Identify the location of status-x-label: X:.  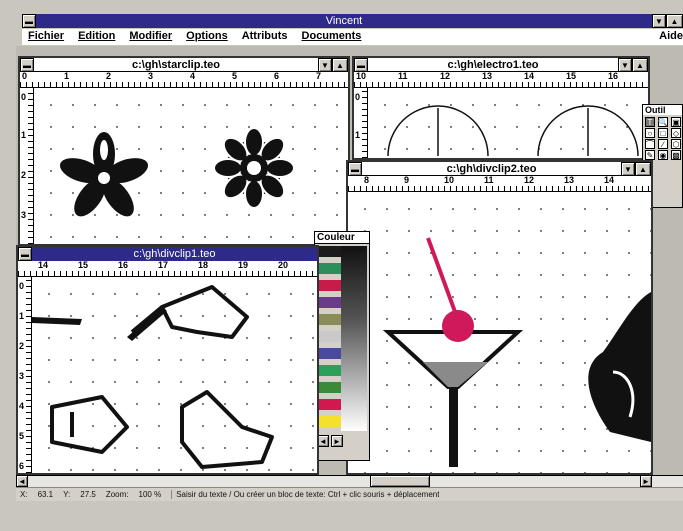
(24, 494).